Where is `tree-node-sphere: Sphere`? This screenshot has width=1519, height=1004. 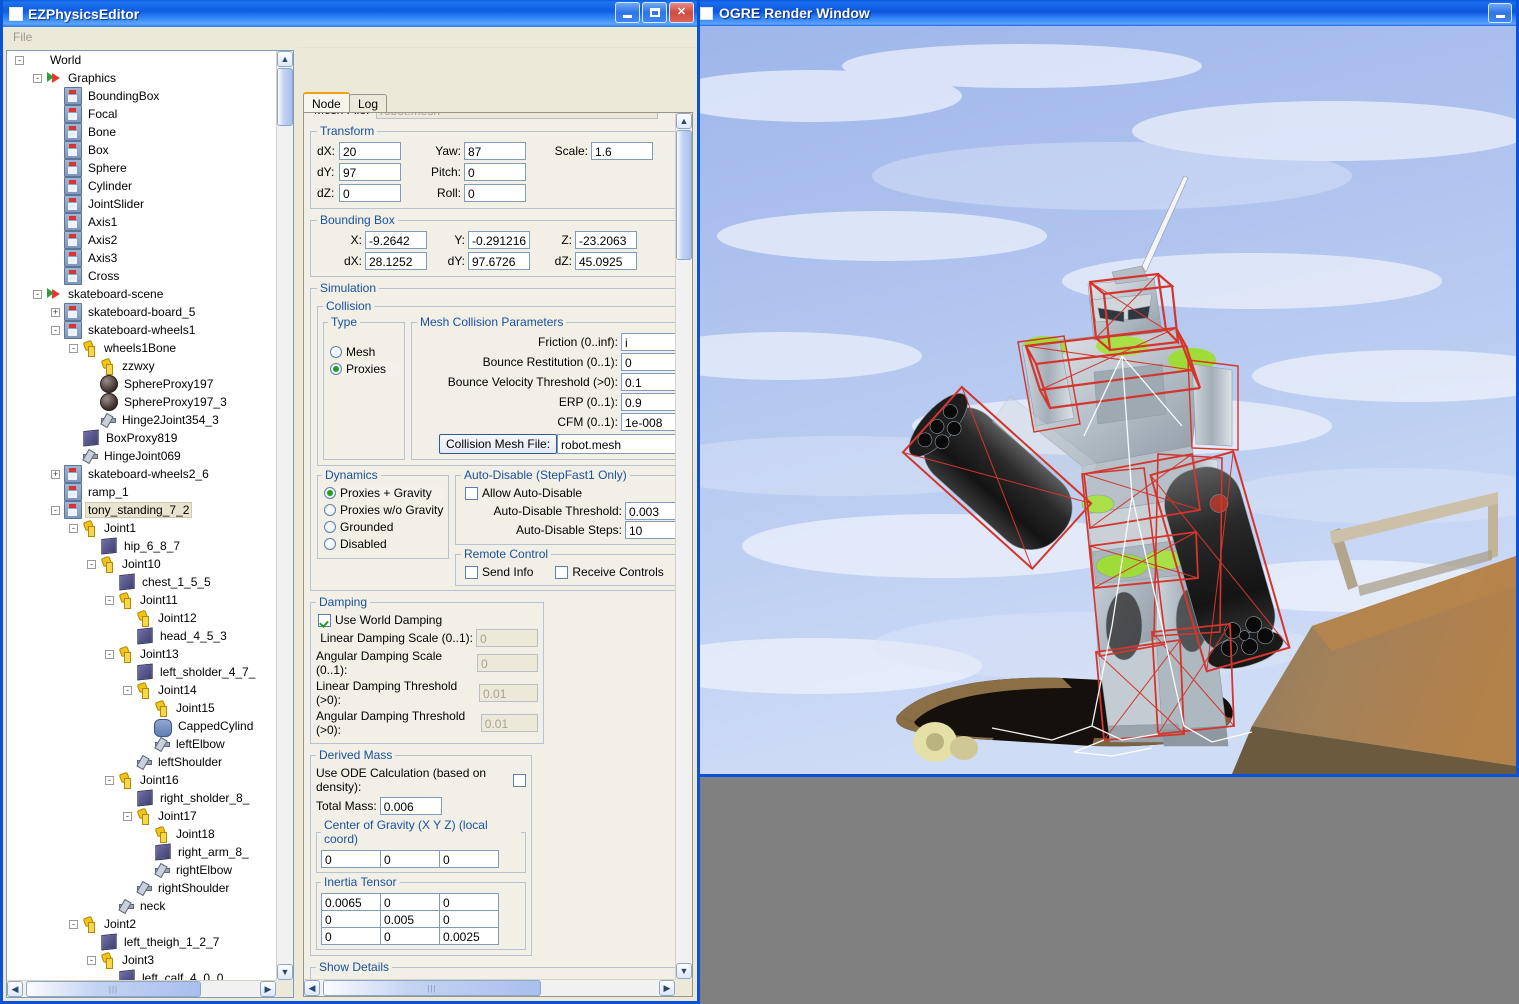 tree-node-sphere: Sphere is located at coordinates (141, 168).